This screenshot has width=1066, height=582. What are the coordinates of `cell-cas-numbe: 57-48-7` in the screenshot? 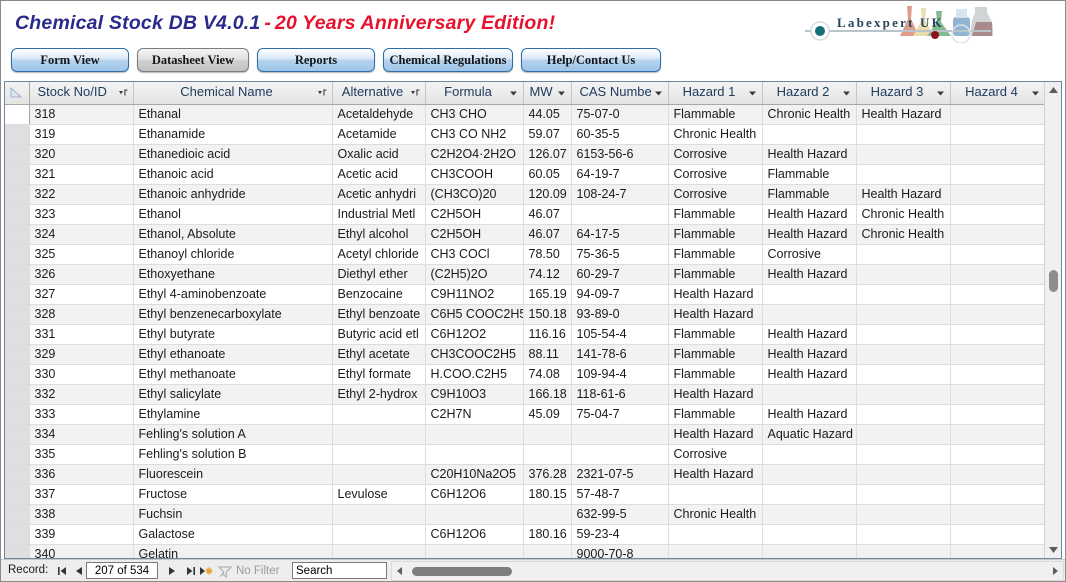 It's located at (620, 494).